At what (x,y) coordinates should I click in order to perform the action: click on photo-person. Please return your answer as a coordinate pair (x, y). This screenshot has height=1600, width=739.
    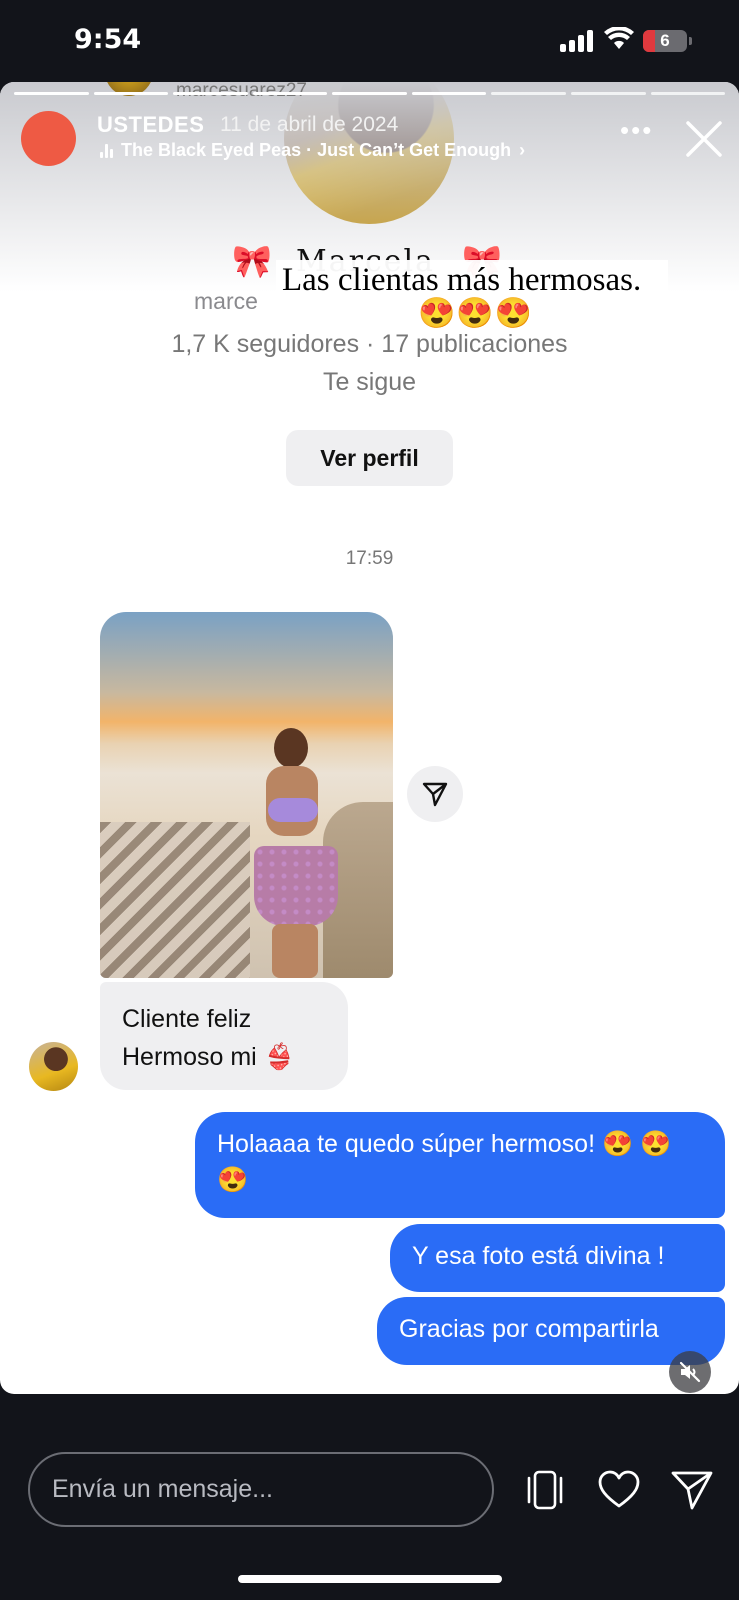
    Looking at the image, I should click on (293, 853).